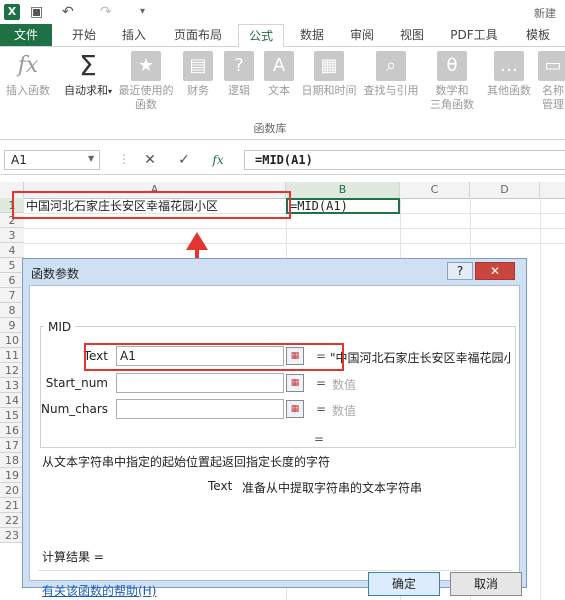  What do you see at coordinates (108, 12) in the screenshot?
I see `redo-icon: ↷` at bounding box center [108, 12].